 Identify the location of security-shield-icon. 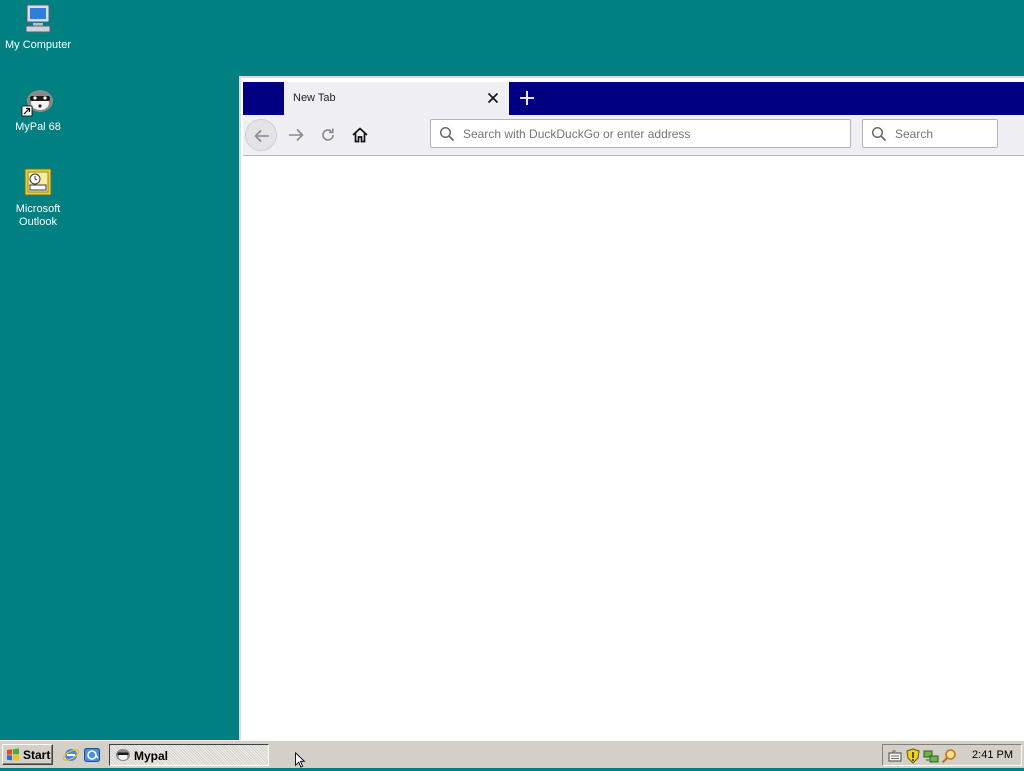
(913, 756).